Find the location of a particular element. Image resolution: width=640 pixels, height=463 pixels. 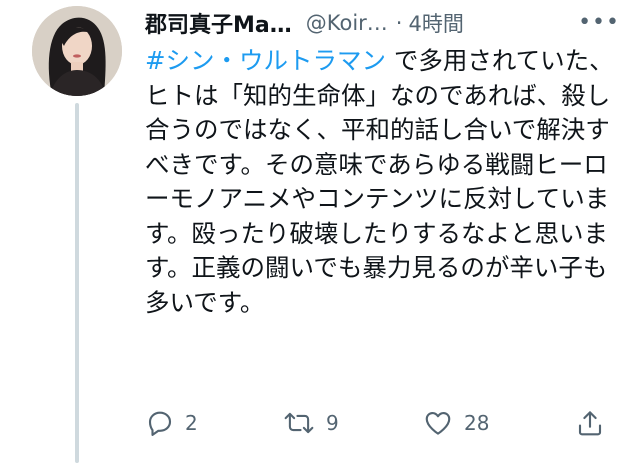

tweet-header: 郡司真子Ma… @Koir… · 4時間 ••• is located at coordinates (382, 23).